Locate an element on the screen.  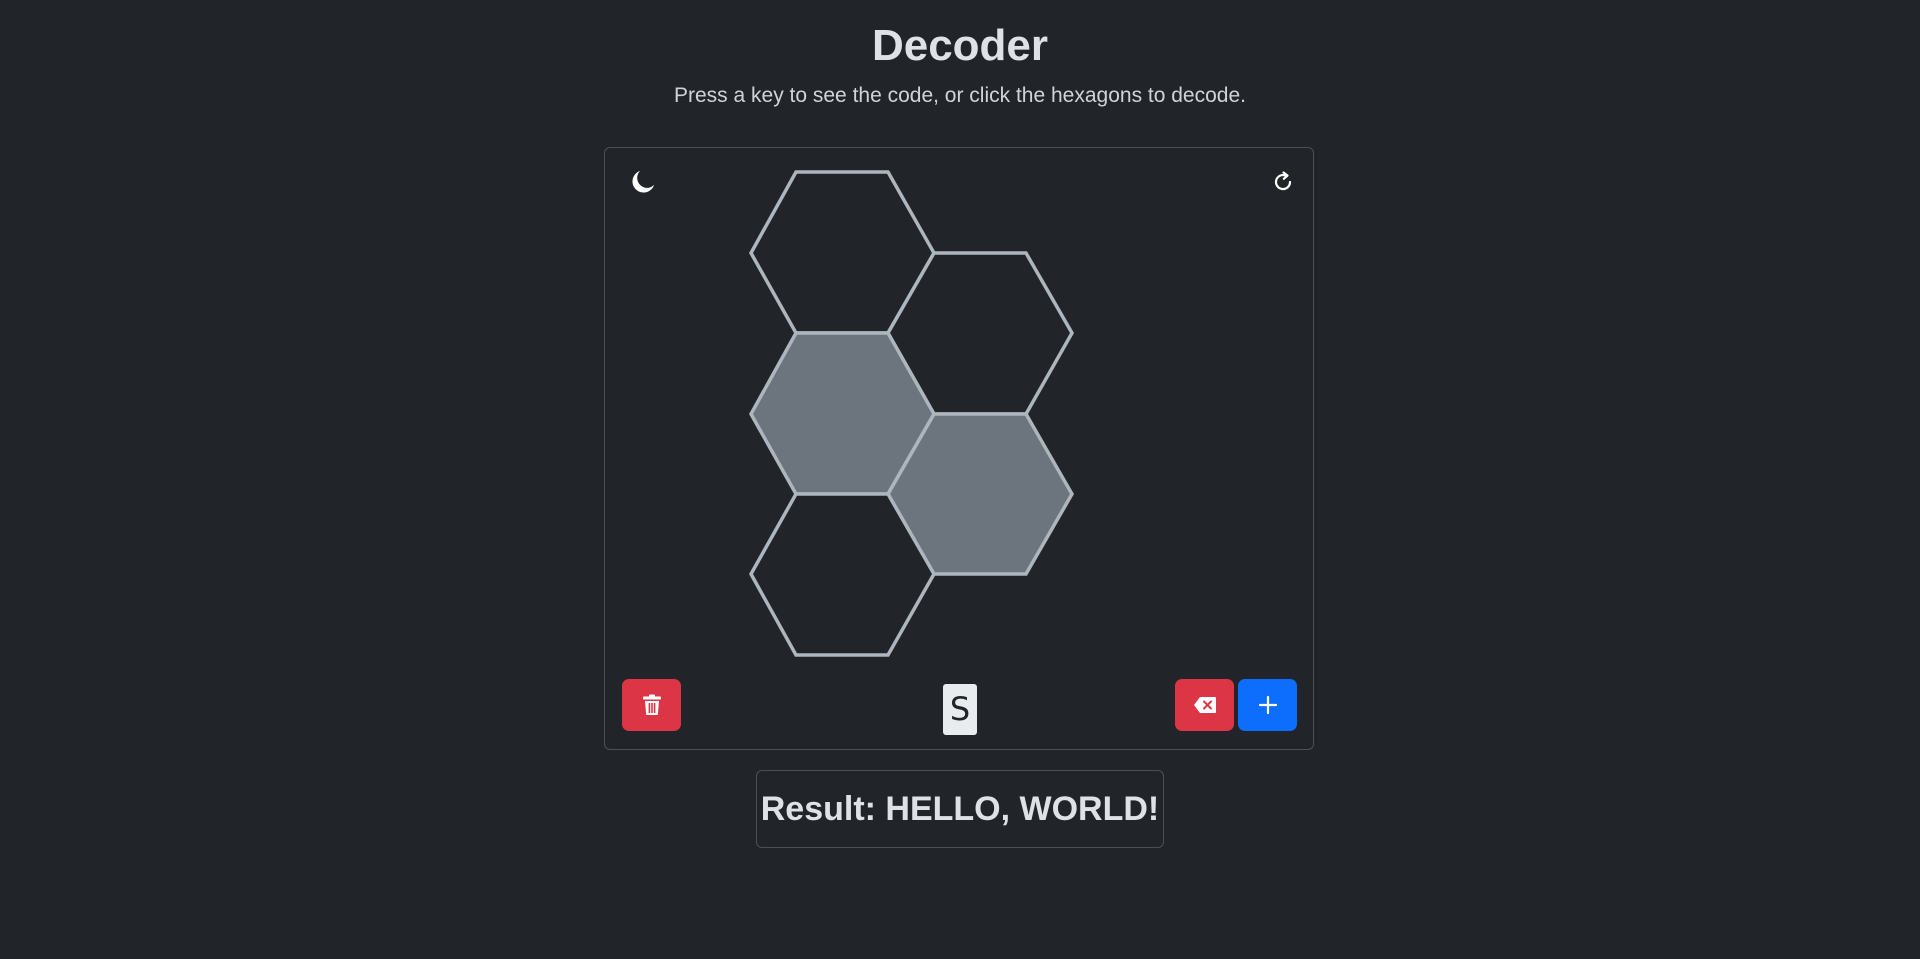
backspace-icon is located at coordinates (1204, 705).